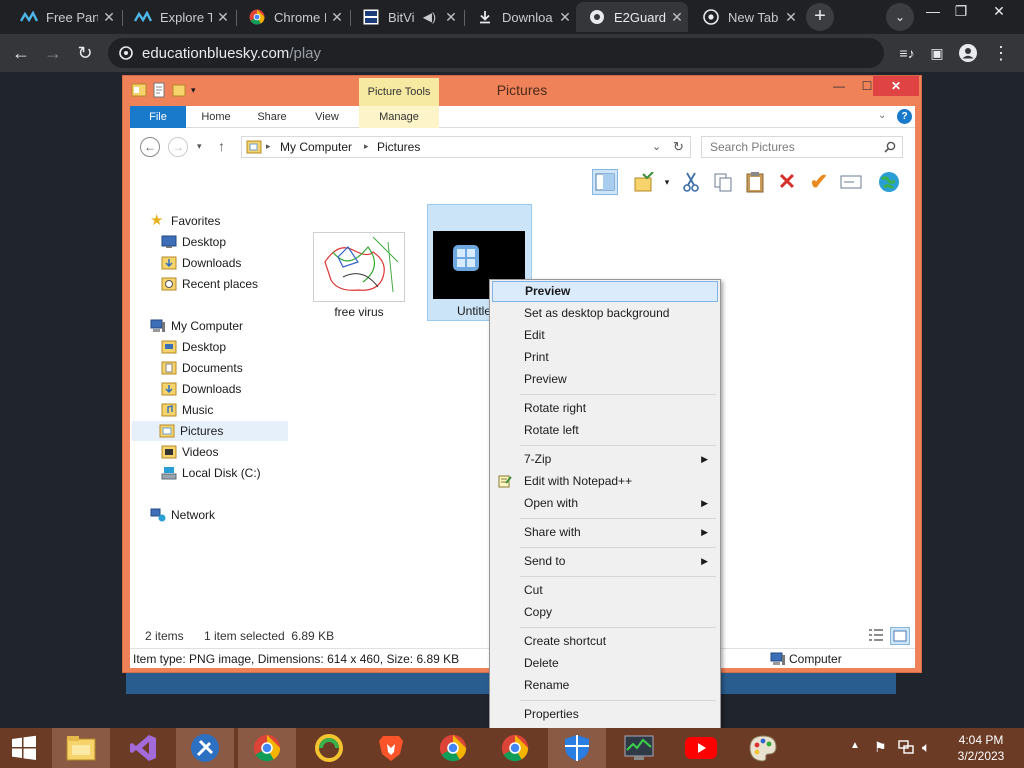 The image size is (1024, 768). I want to click on recent-locations-icon: ▾, so click(199, 146).